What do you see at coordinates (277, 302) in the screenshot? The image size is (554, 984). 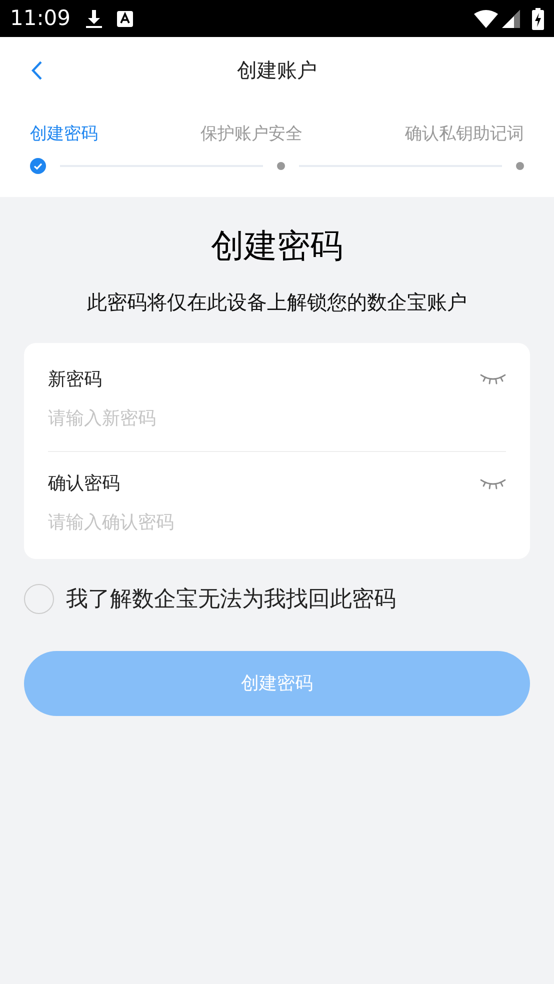 I see `subtitle: 此密码将仅在此设备上解锁您的数企宝账户` at bounding box center [277, 302].